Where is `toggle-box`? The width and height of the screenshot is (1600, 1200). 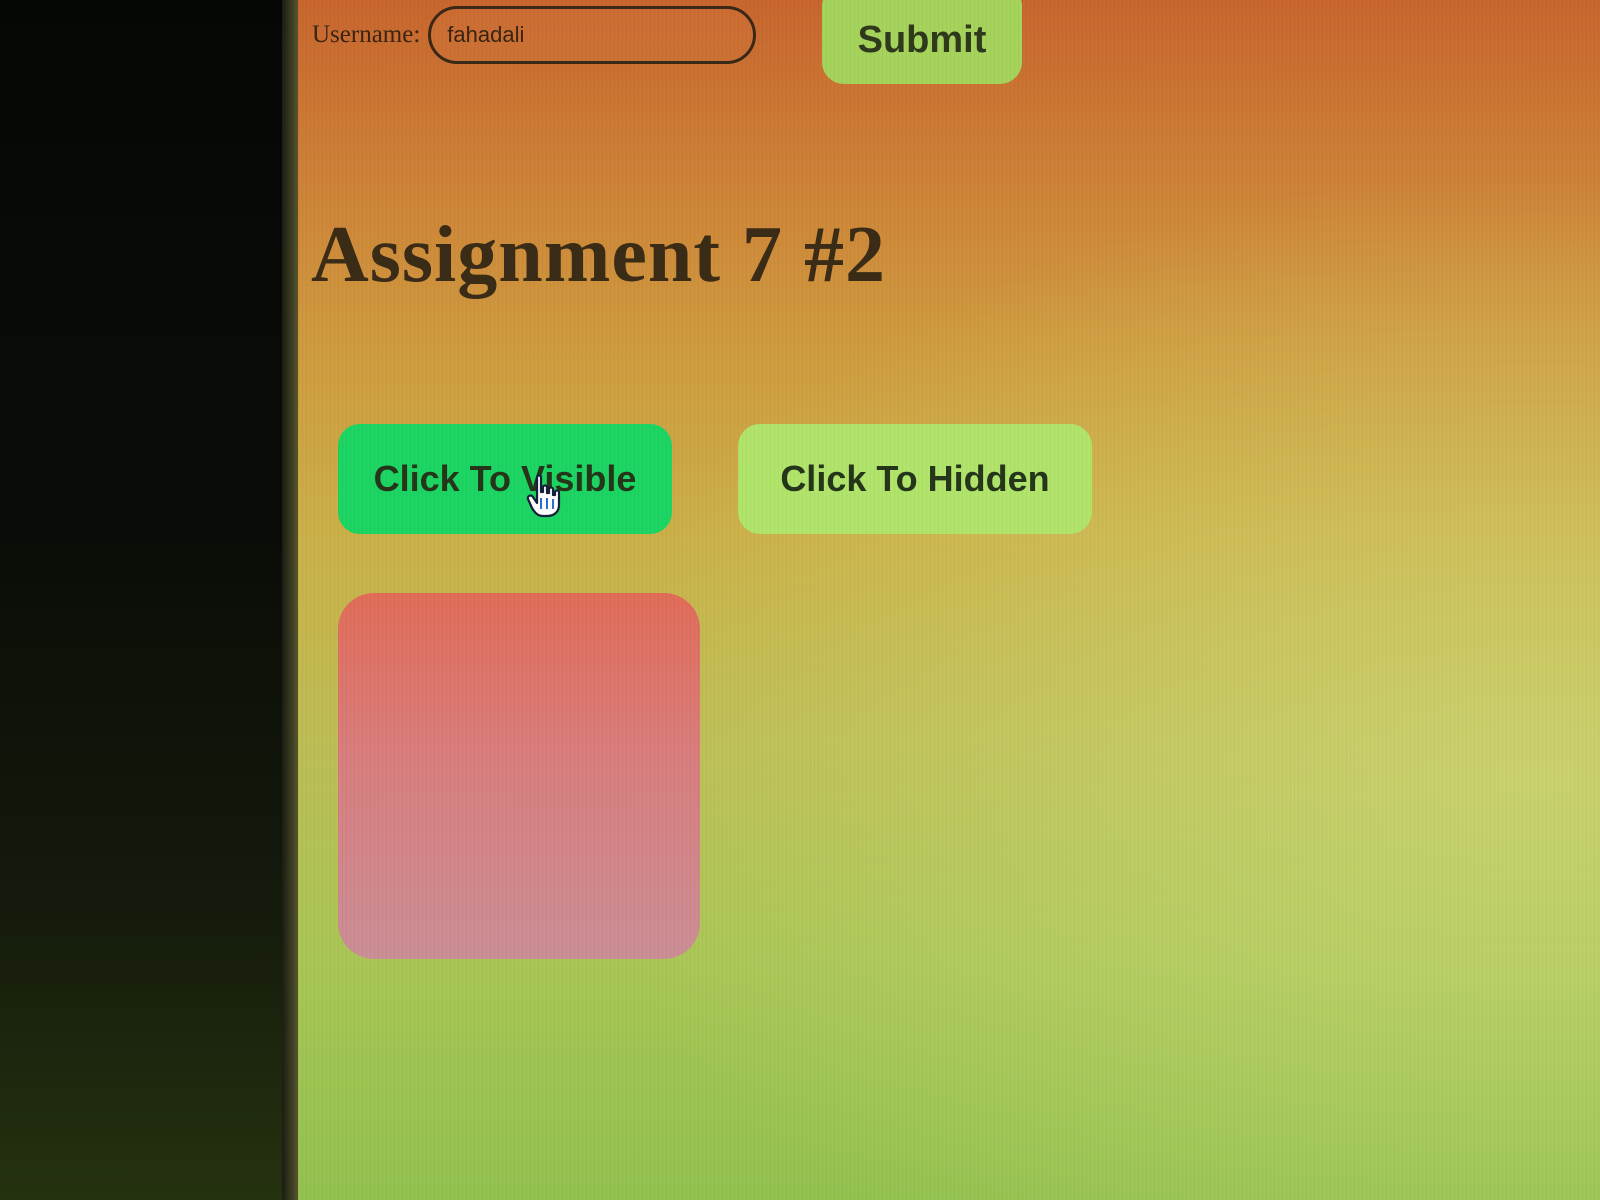 toggle-box is located at coordinates (519, 776).